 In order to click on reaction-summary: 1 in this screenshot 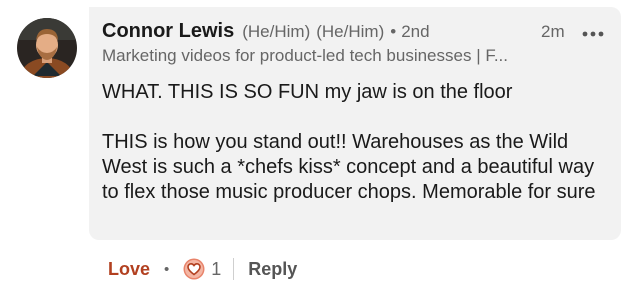, I will do `click(202, 269)`.